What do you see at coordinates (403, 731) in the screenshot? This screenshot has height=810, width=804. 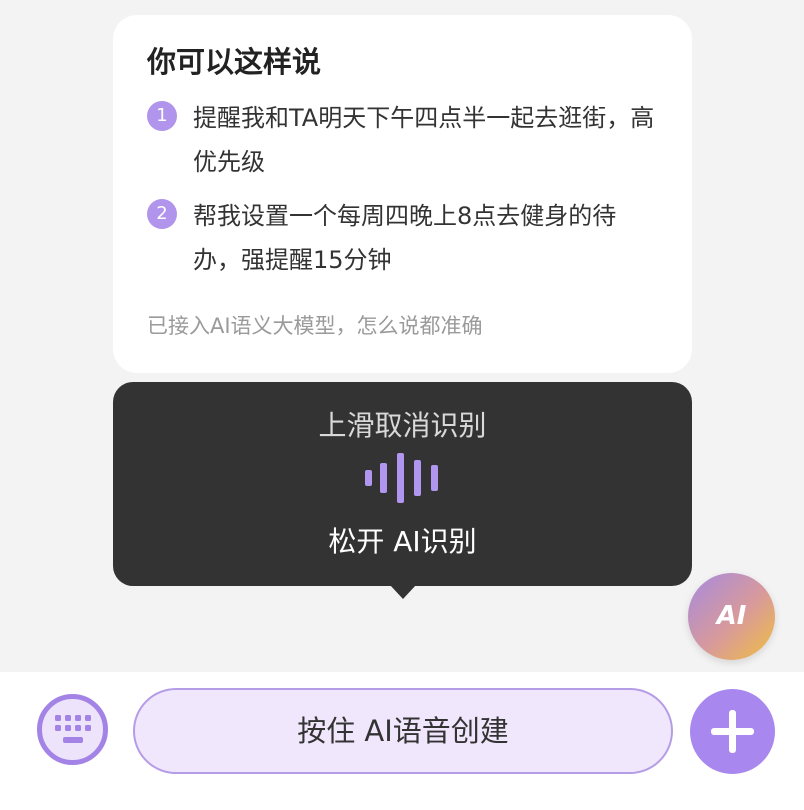 I see `hold-to-talk-button: 按住 AI语音创建` at bounding box center [403, 731].